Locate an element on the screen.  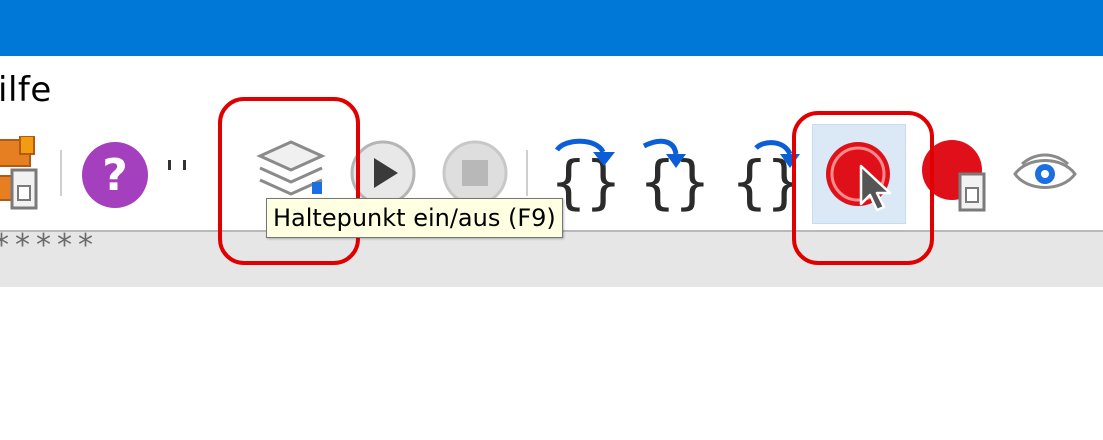
annotation-callout-left is located at coordinates (289, 181).